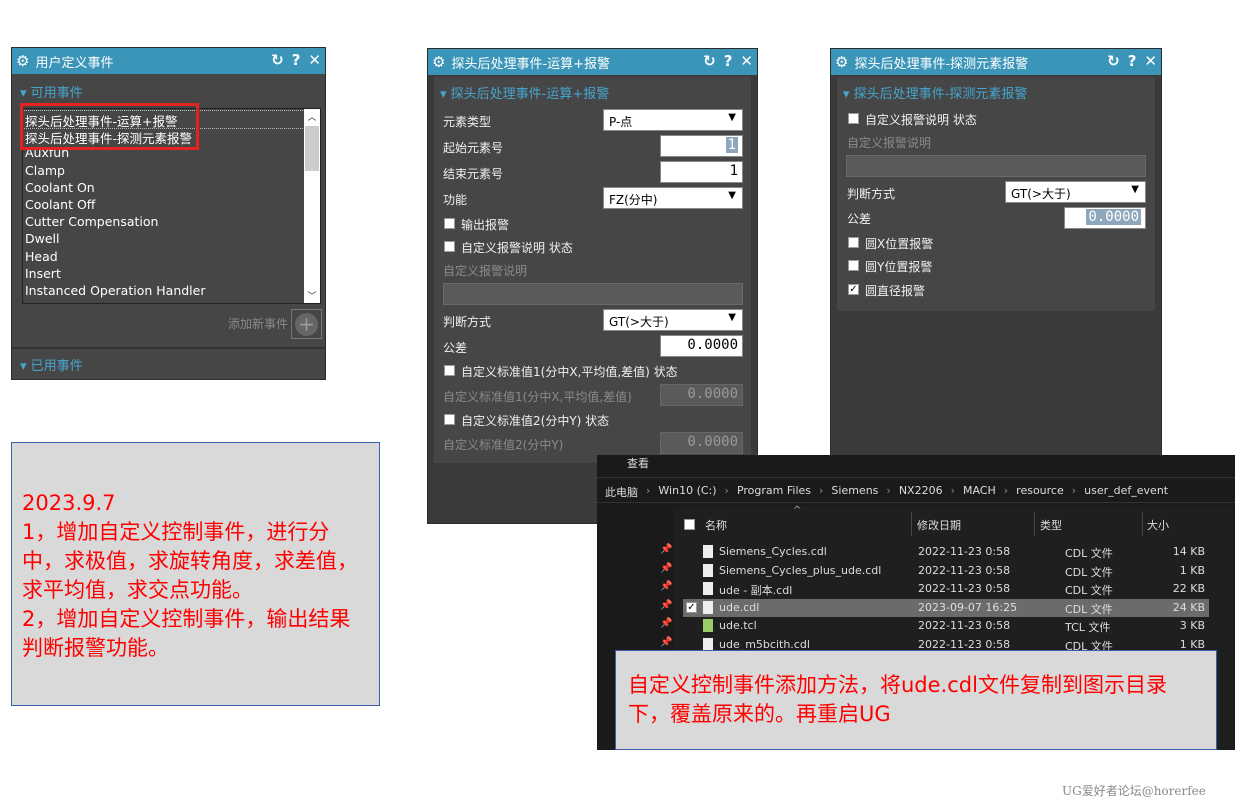  I want to click on dialog-title: 探头后处理事件-探测元素报警, so click(941, 64).